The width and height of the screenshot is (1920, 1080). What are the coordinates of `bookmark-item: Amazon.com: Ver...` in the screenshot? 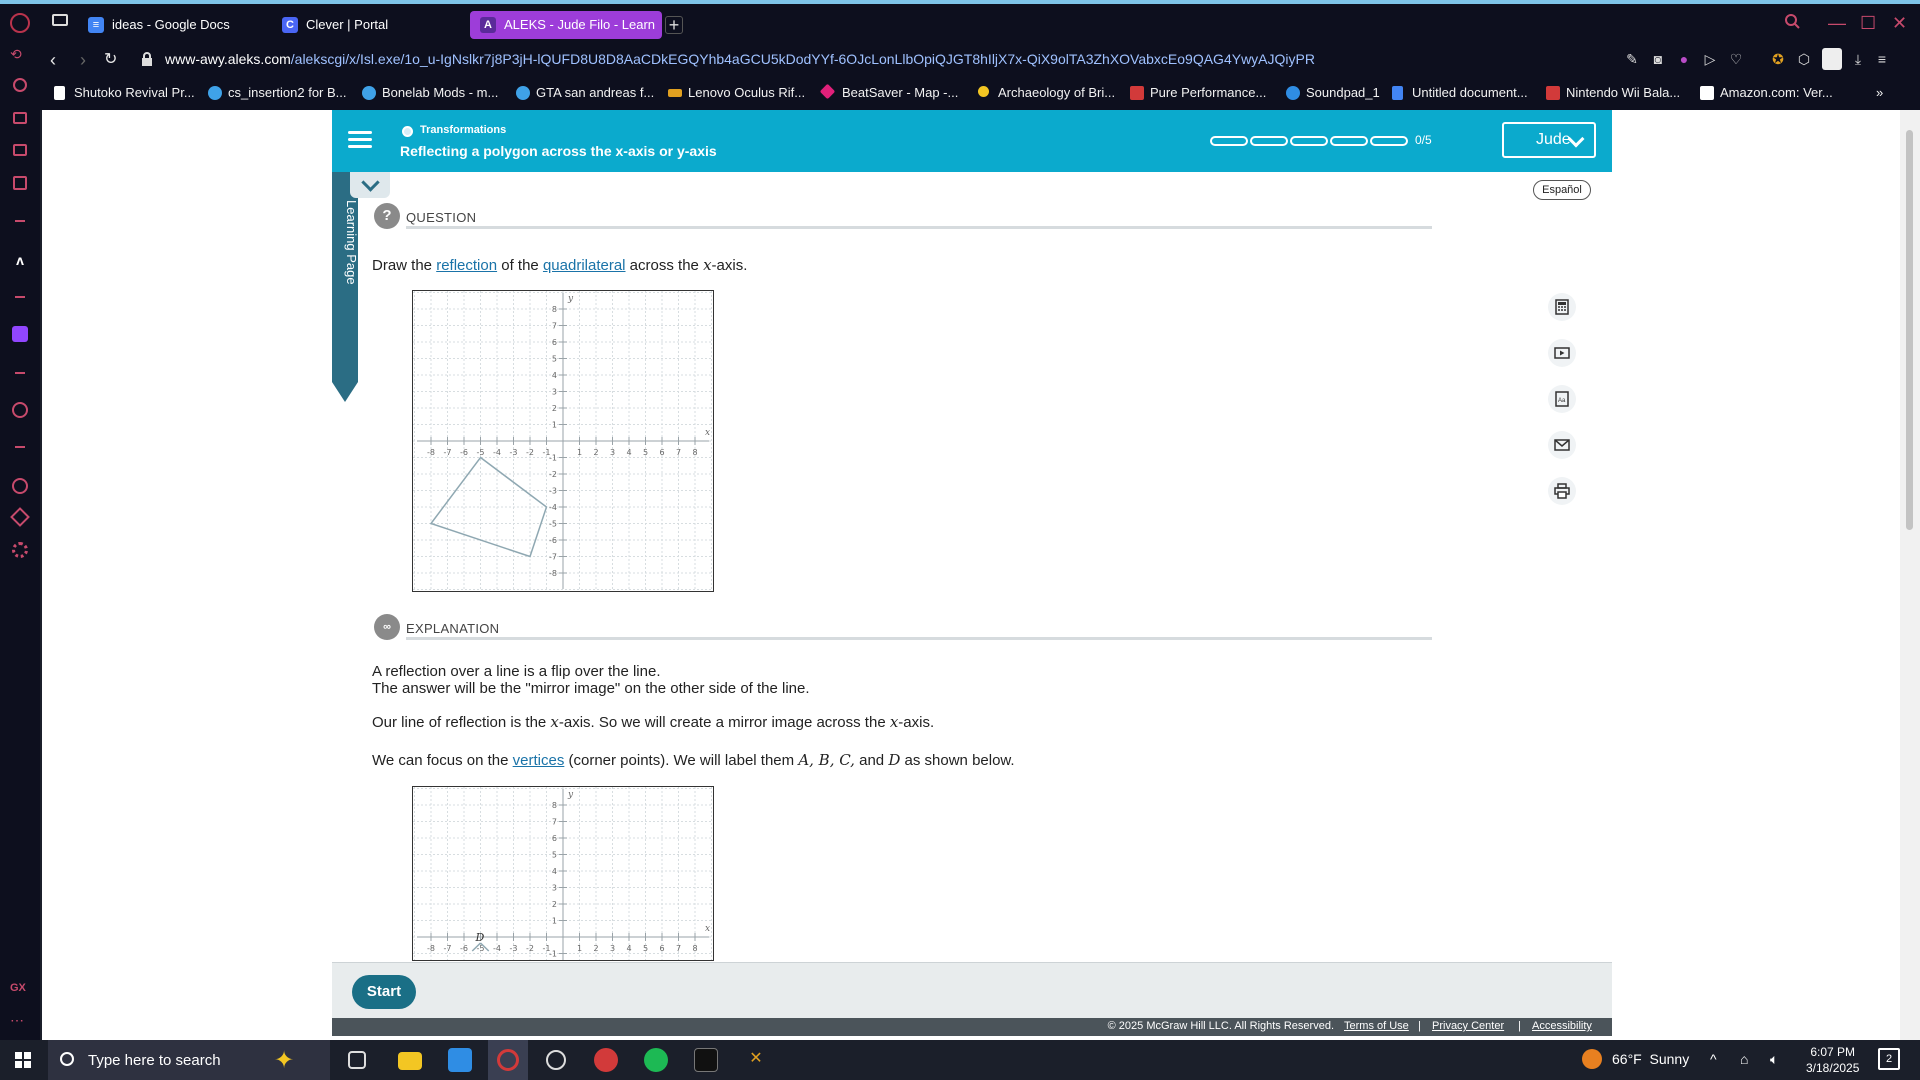 It's located at (1766, 92).